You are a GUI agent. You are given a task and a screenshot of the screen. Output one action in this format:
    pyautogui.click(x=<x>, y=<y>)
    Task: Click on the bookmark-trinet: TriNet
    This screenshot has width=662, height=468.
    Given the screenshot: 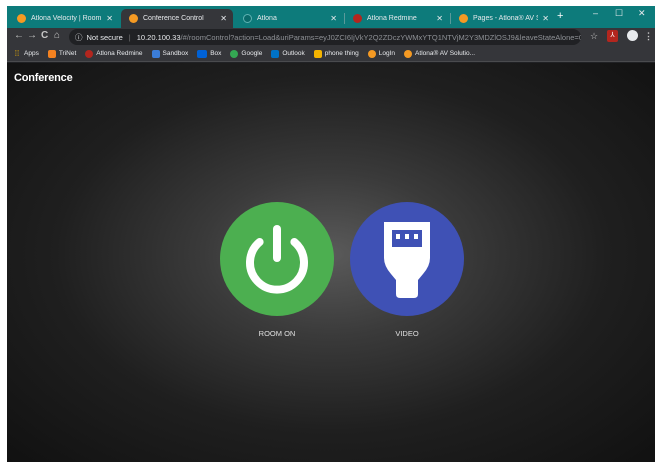 What is the action you would take?
    pyautogui.click(x=62, y=53)
    